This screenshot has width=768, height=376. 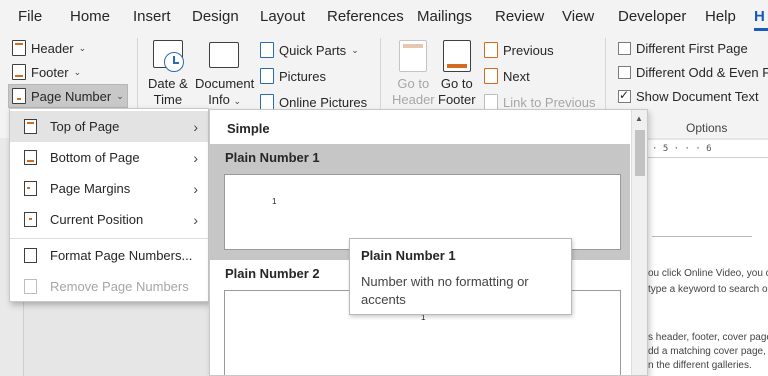 I want to click on tooltip-title: Plain Number 1, so click(x=408, y=255).